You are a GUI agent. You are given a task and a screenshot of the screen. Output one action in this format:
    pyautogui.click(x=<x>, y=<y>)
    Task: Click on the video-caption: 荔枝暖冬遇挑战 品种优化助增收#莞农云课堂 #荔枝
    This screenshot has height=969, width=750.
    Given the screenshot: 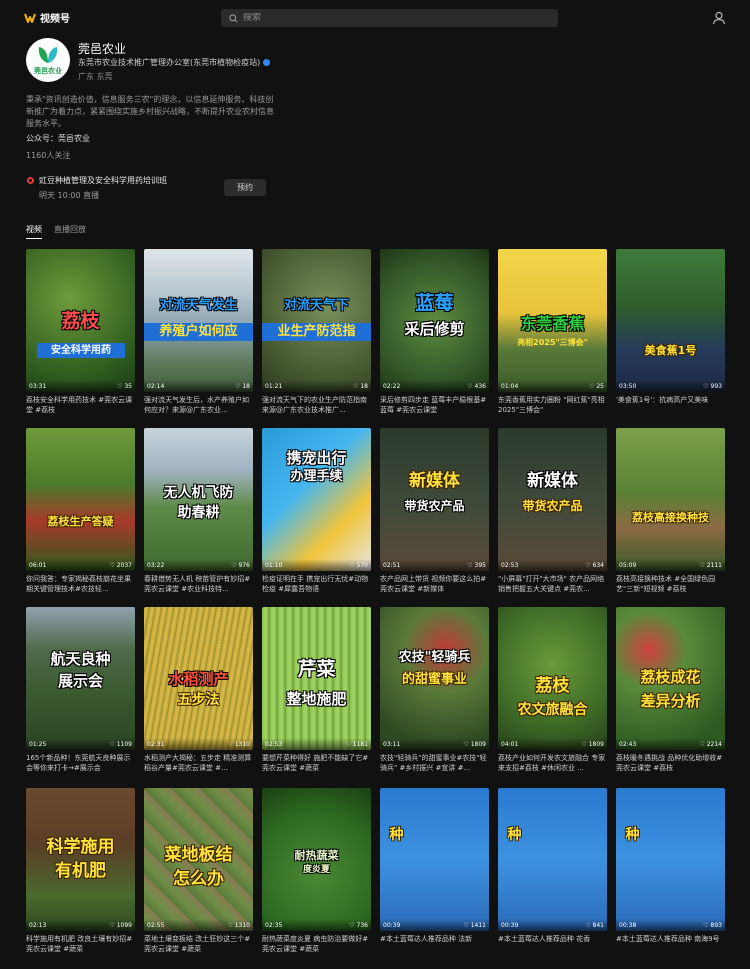 What is the action you would take?
    pyautogui.click(x=670, y=763)
    